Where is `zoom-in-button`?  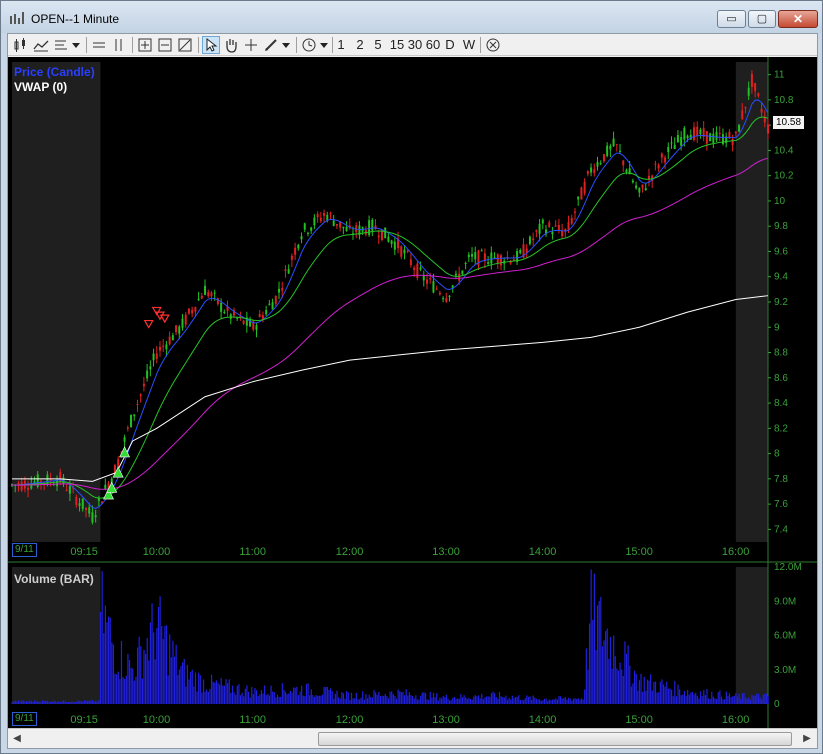 zoom-in-button is located at coordinates (185, 45).